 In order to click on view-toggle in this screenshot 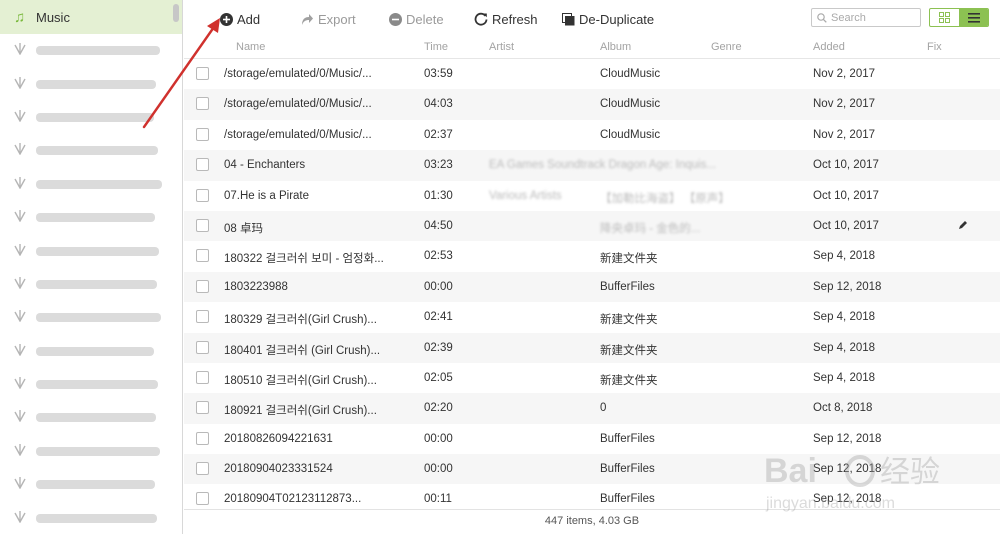, I will do `click(959, 17)`.